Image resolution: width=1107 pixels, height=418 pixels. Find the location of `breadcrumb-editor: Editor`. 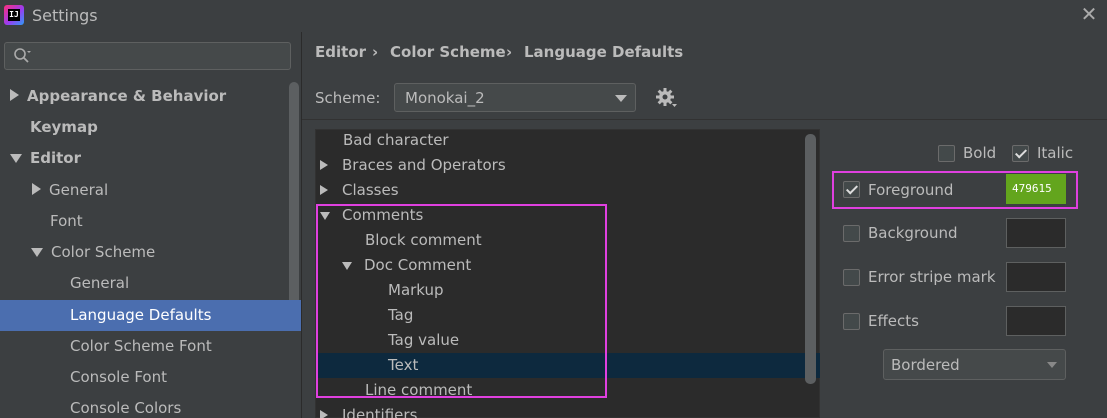

breadcrumb-editor: Editor is located at coordinates (340, 52).